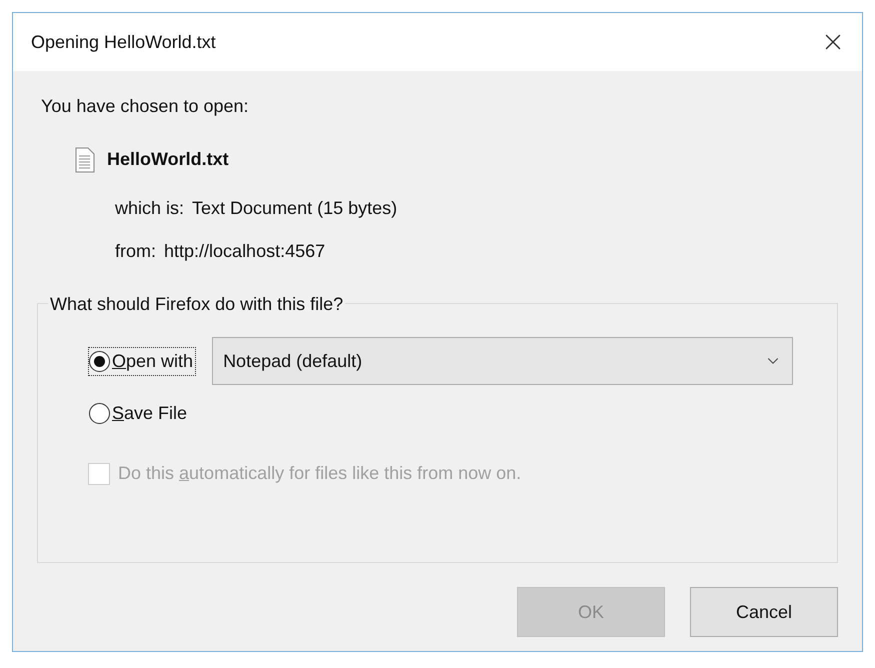 The width and height of the screenshot is (875, 668). What do you see at coordinates (135, 251) in the screenshot?
I see `from-label: from:` at bounding box center [135, 251].